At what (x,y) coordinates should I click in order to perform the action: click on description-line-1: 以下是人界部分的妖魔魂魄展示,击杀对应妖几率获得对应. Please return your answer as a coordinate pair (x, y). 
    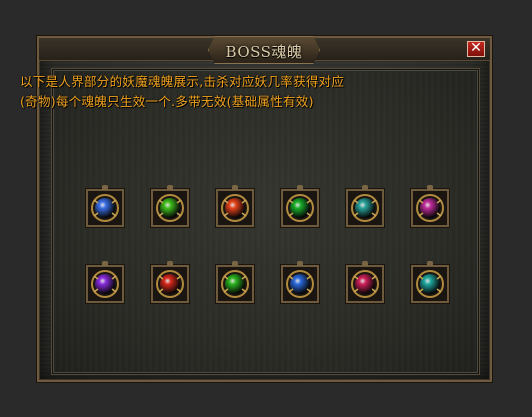
    Looking at the image, I should click on (182, 81).